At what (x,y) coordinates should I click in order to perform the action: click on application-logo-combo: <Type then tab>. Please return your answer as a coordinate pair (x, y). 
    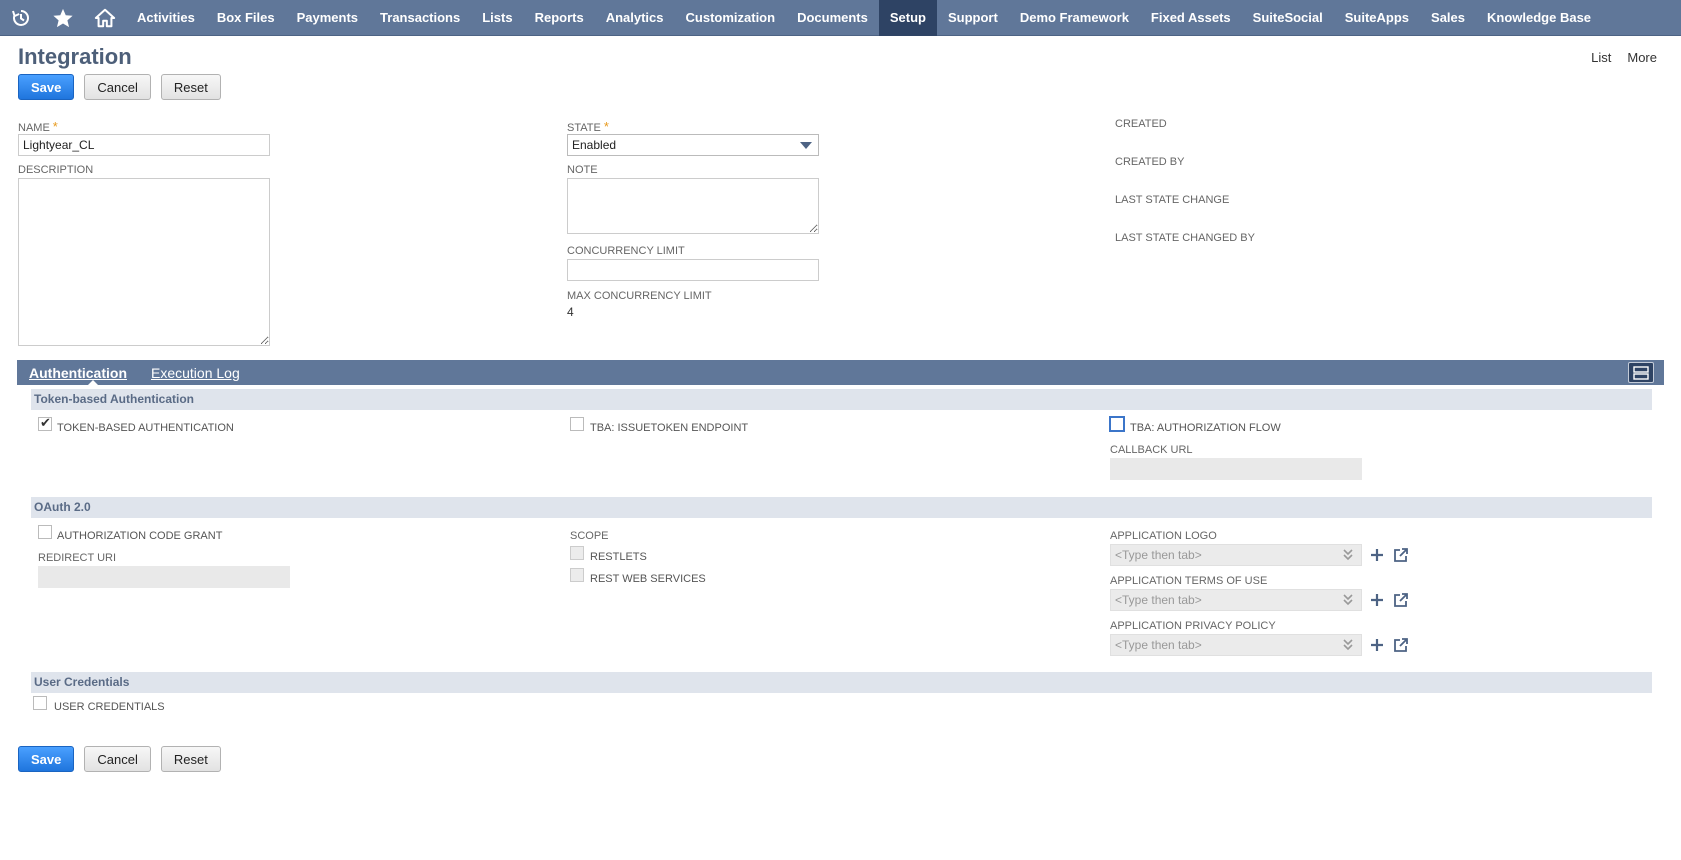
    Looking at the image, I should click on (1236, 555).